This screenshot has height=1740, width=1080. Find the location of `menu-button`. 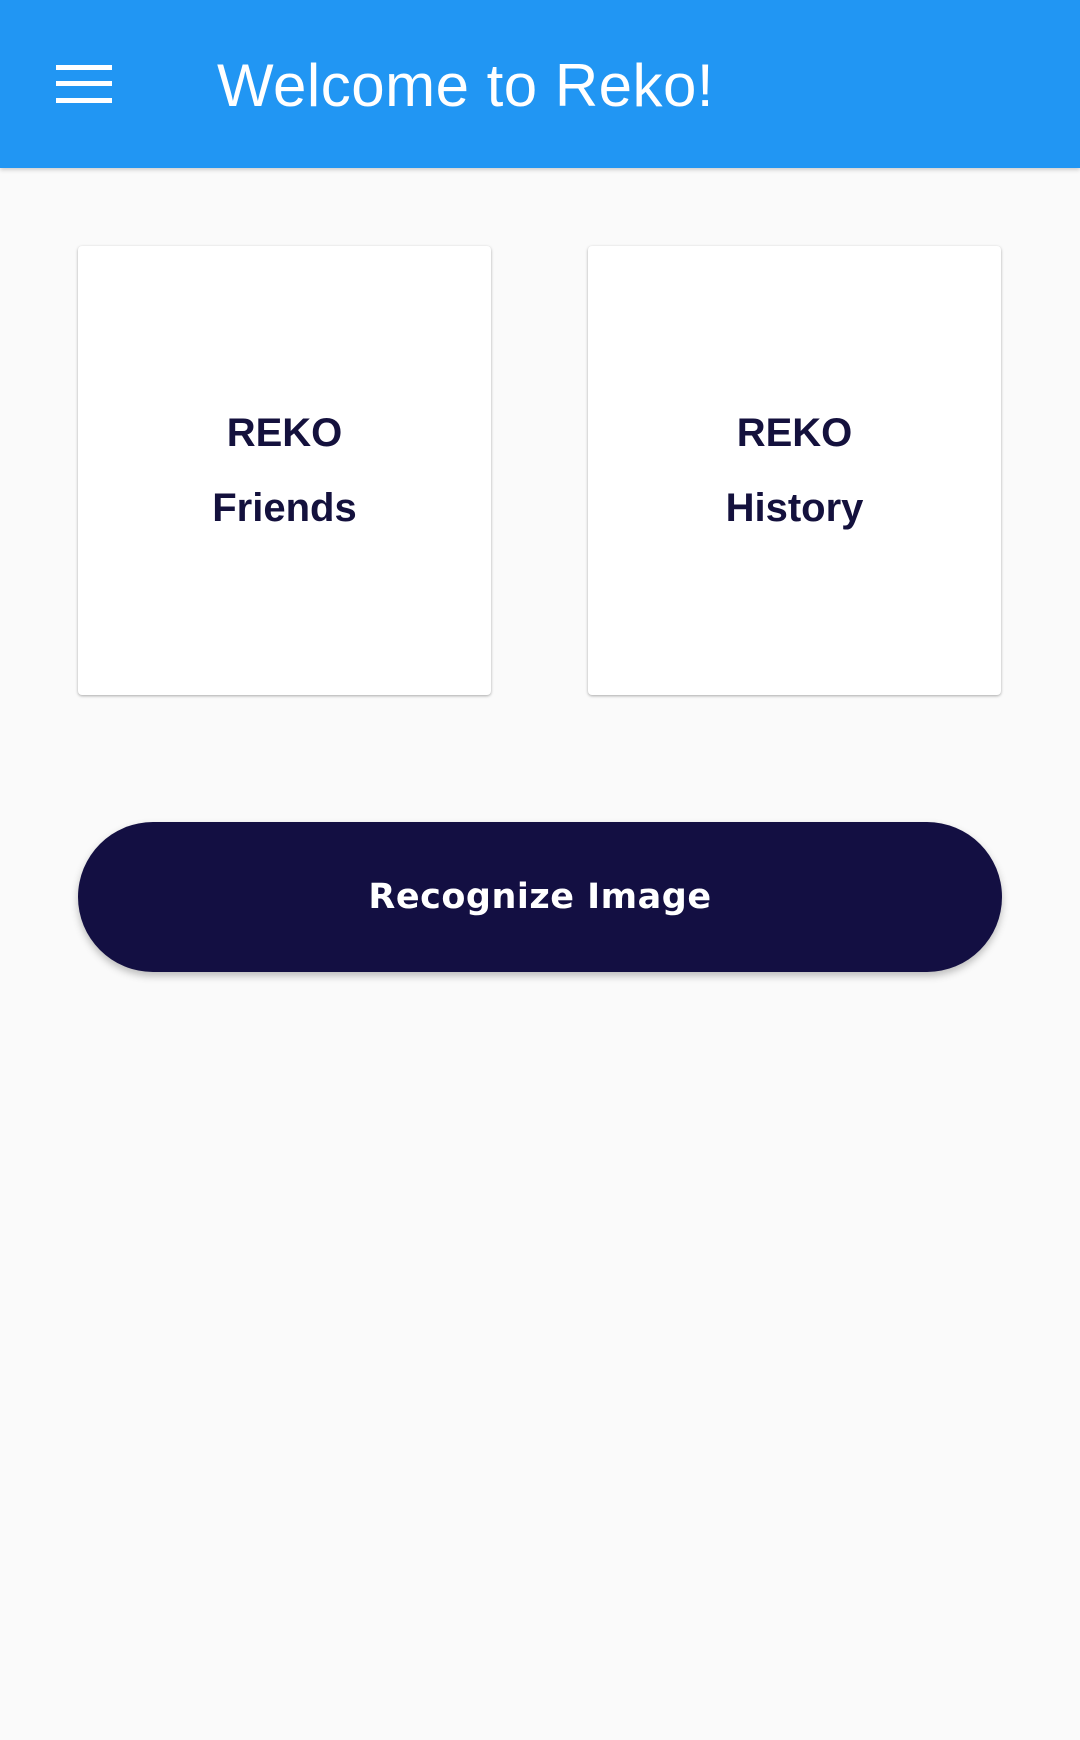

menu-button is located at coordinates (84, 84).